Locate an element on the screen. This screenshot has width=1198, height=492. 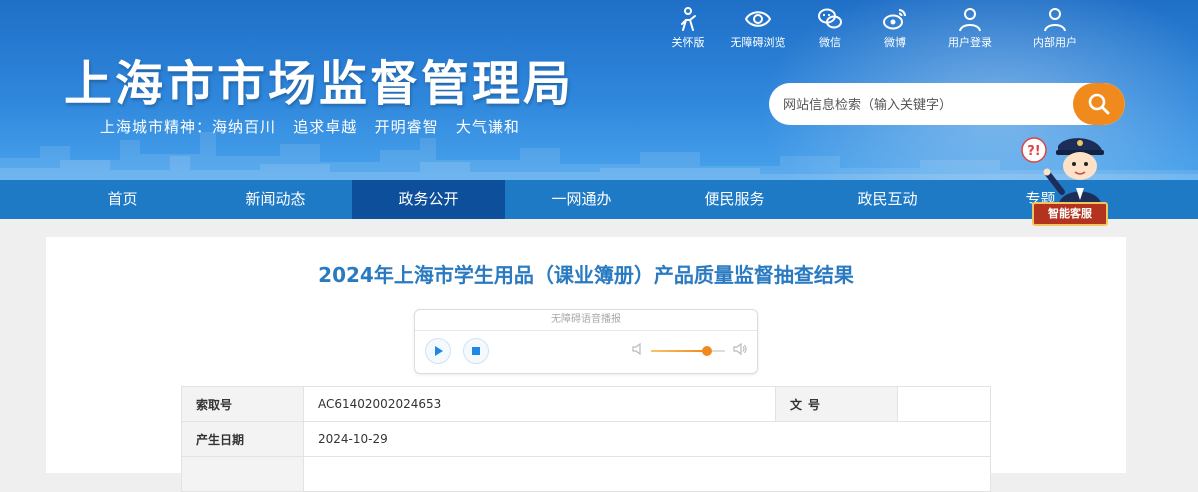
weibo-button: 微博 is located at coordinates (895, 28).